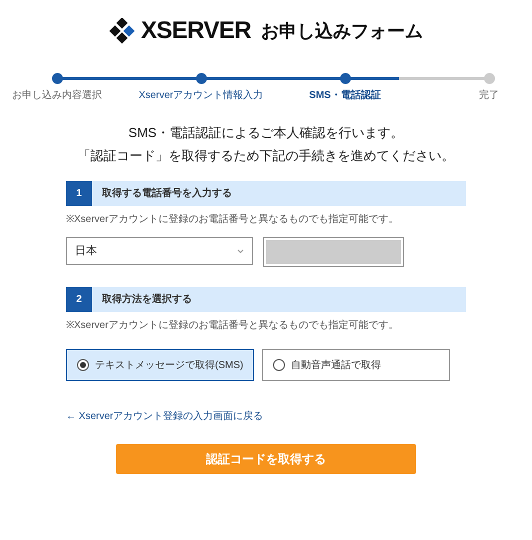 The width and height of the screenshot is (532, 540). I want to click on section-title: 取得方法を選択する, so click(147, 299).